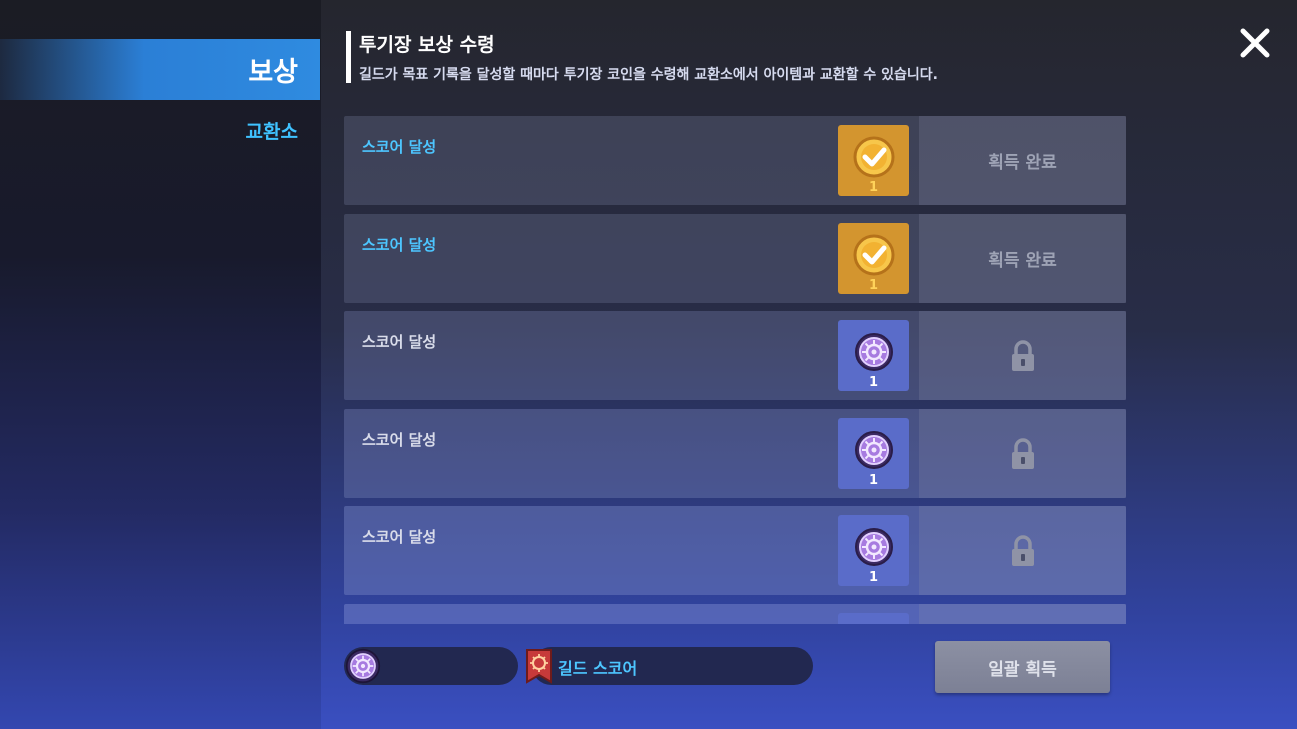 The width and height of the screenshot is (1297, 729). What do you see at coordinates (348, 57) in the screenshot?
I see `title-accent-bar` at bounding box center [348, 57].